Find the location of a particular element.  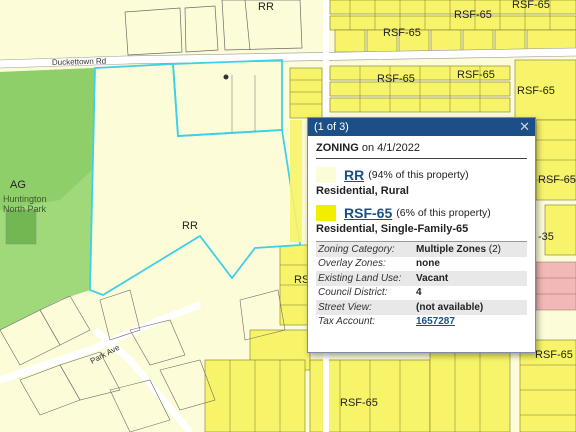

attribute-key: Existing Land Use: is located at coordinates (360, 278).